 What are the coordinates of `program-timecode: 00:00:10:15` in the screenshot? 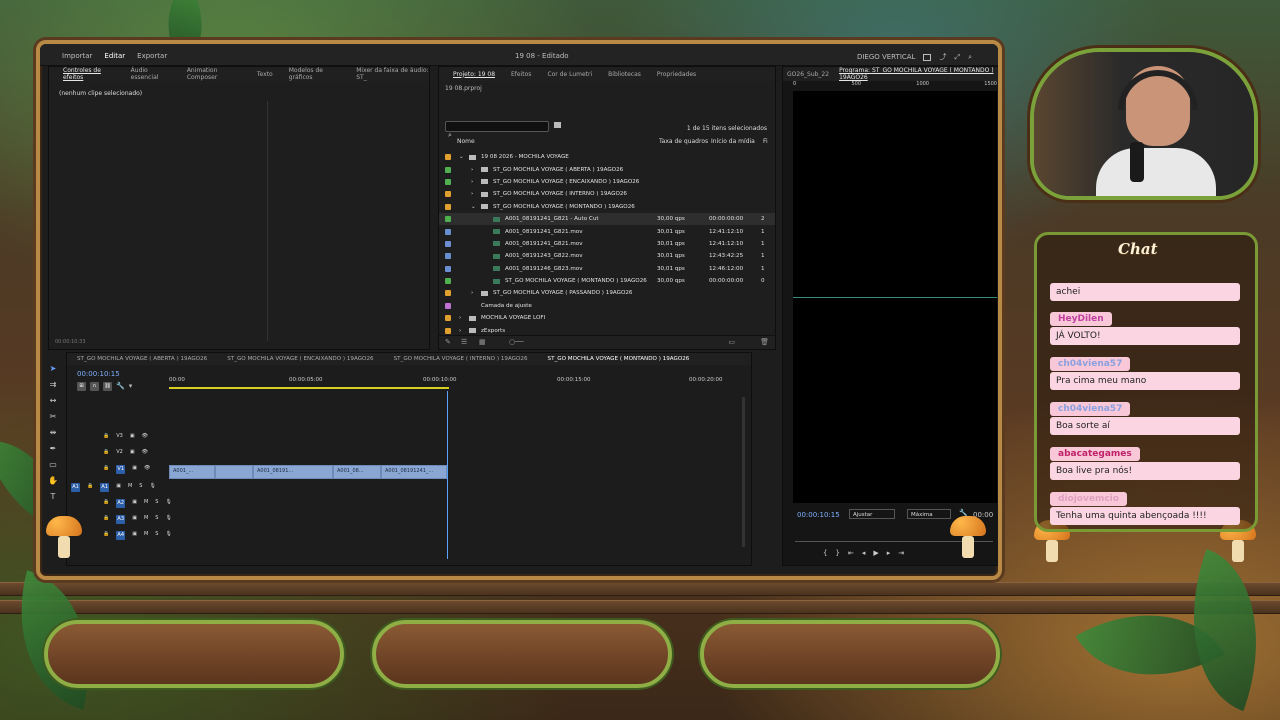 It's located at (818, 515).